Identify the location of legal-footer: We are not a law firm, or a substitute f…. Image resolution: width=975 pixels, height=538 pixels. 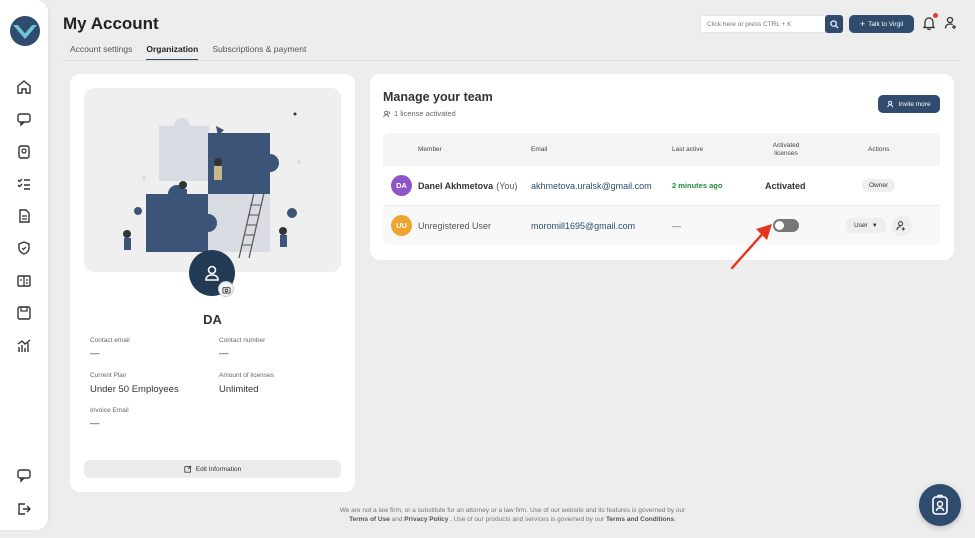
(487, 515).